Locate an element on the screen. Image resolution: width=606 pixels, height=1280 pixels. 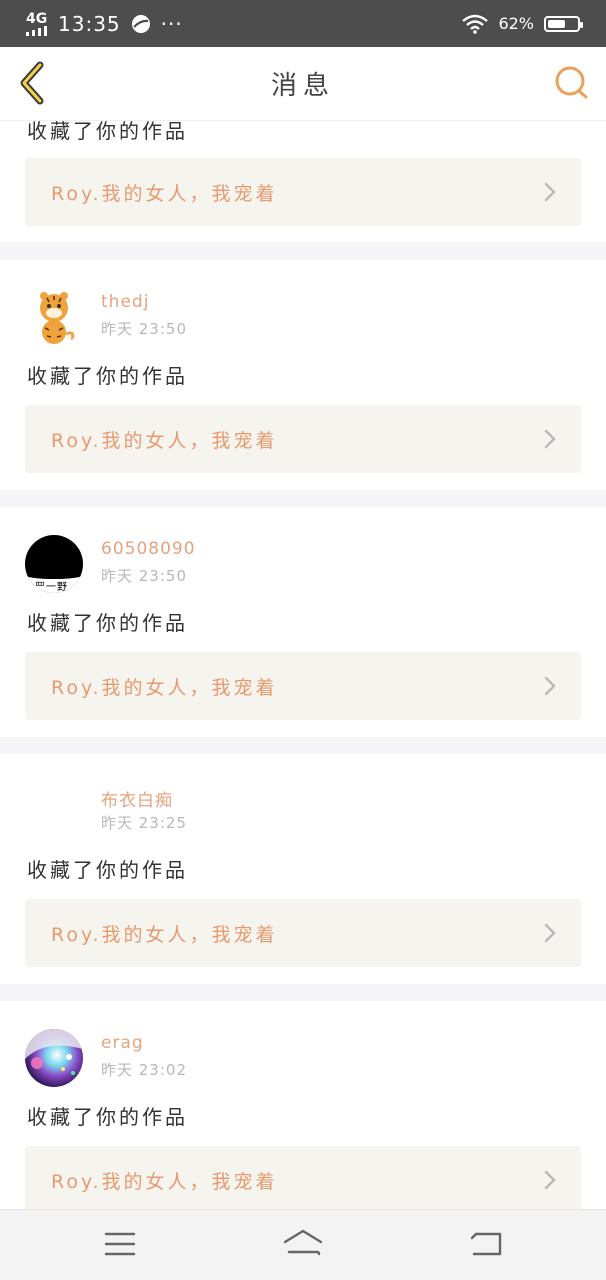
tiger-avatar-icon is located at coordinates (54, 317).